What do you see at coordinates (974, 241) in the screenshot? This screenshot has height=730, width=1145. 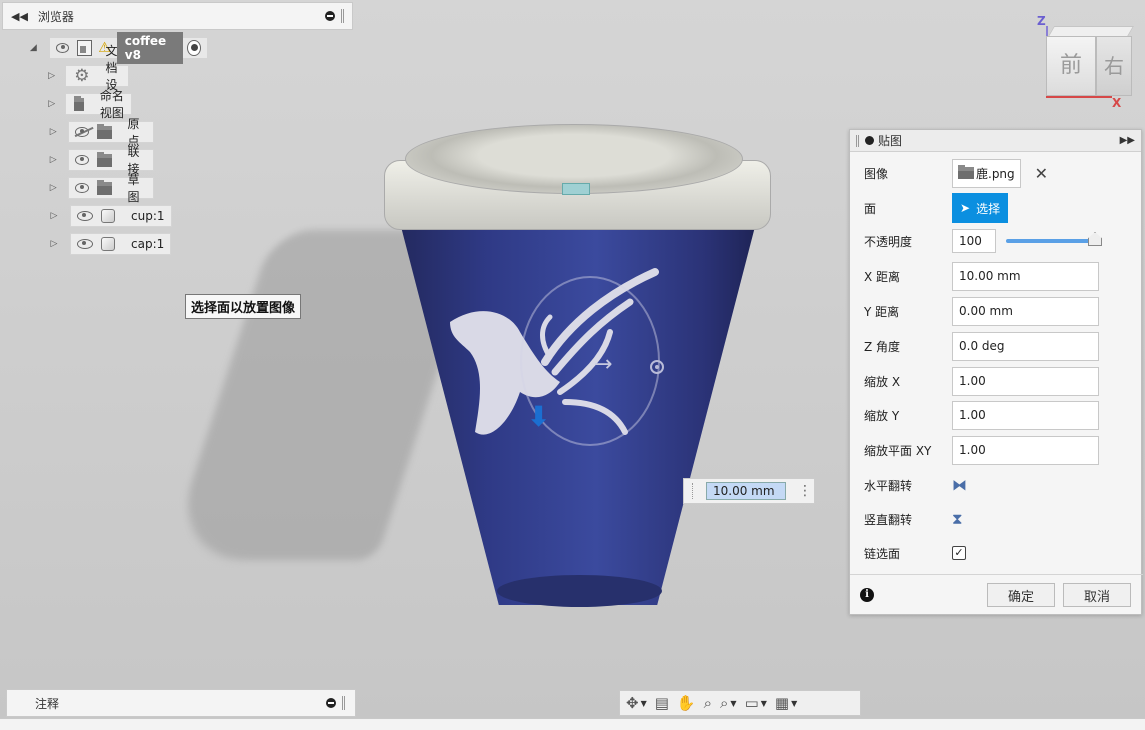 I see `opacity-input: 100` at bounding box center [974, 241].